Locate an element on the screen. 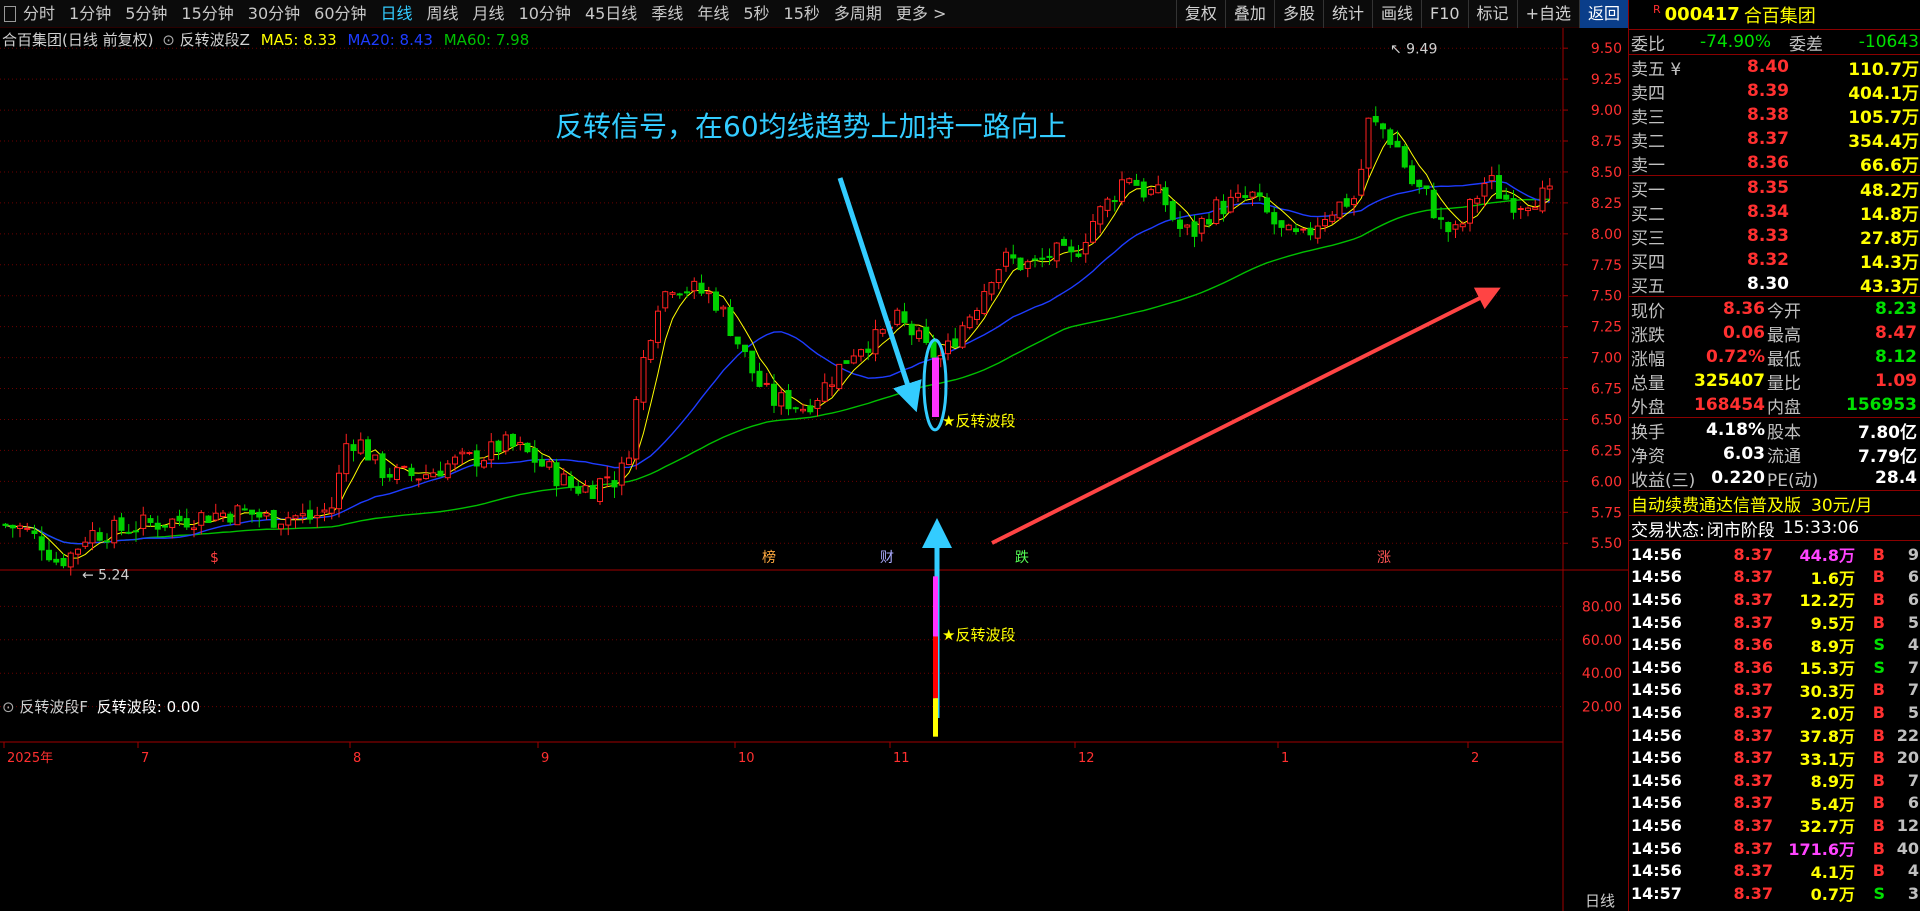 The width and height of the screenshot is (1920, 911). buys-row: 买二 8.34 14.8万 is located at coordinates (1774, 212).